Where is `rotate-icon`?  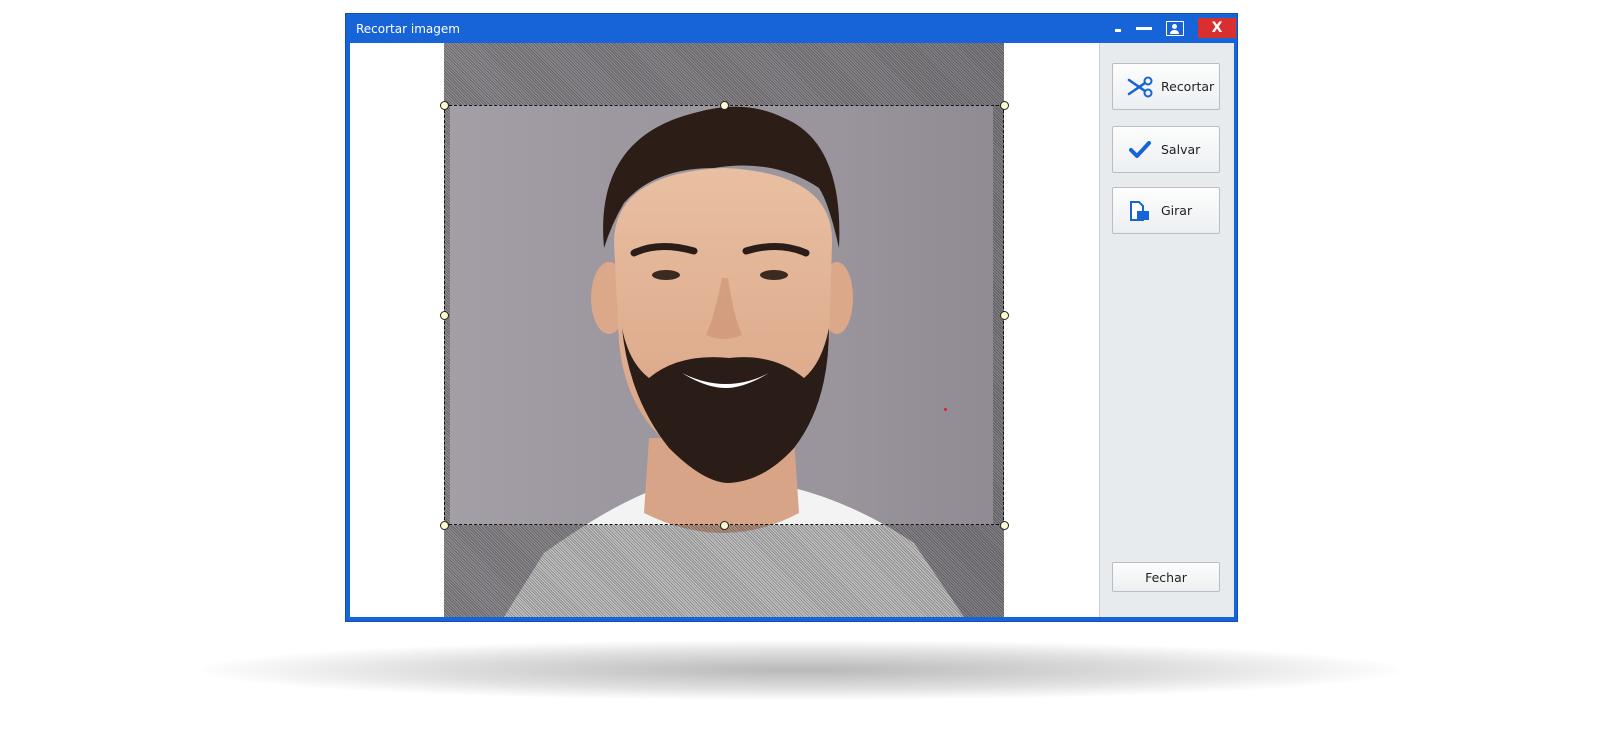
rotate-icon is located at coordinates (1140, 211).